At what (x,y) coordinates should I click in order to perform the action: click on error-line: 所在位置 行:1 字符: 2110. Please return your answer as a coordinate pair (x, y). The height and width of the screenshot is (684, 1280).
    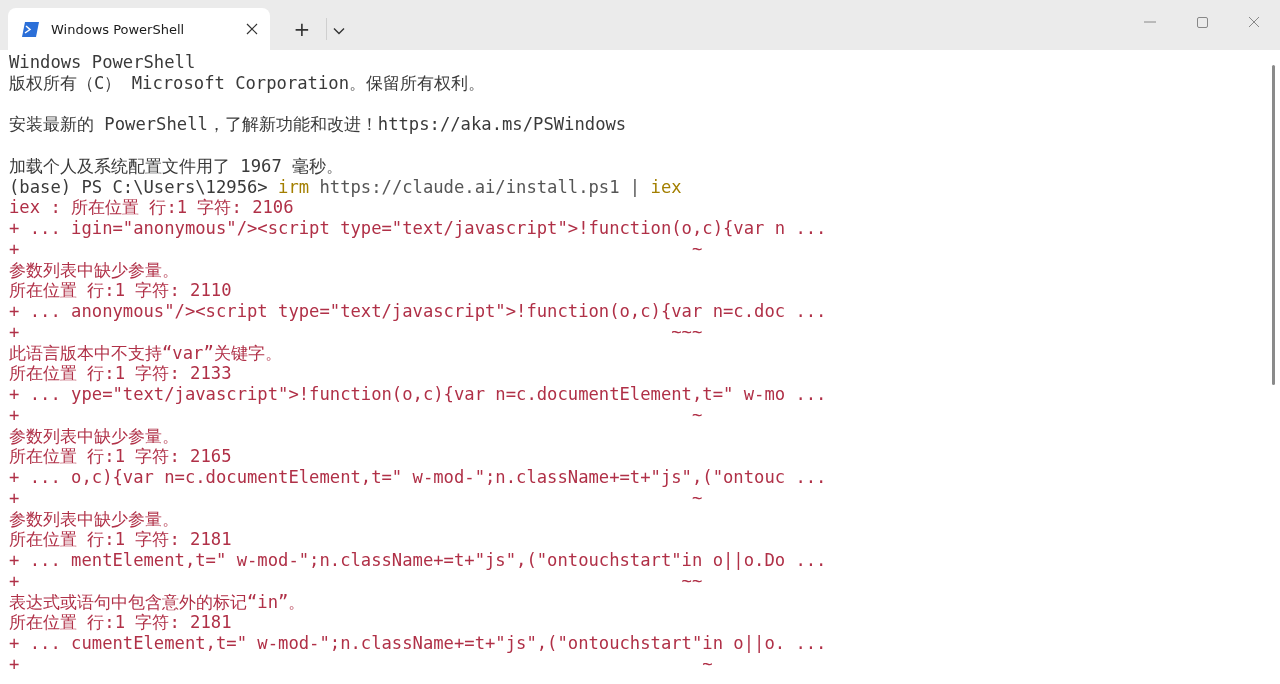
    Looking at the image, I should click on (121, 290).